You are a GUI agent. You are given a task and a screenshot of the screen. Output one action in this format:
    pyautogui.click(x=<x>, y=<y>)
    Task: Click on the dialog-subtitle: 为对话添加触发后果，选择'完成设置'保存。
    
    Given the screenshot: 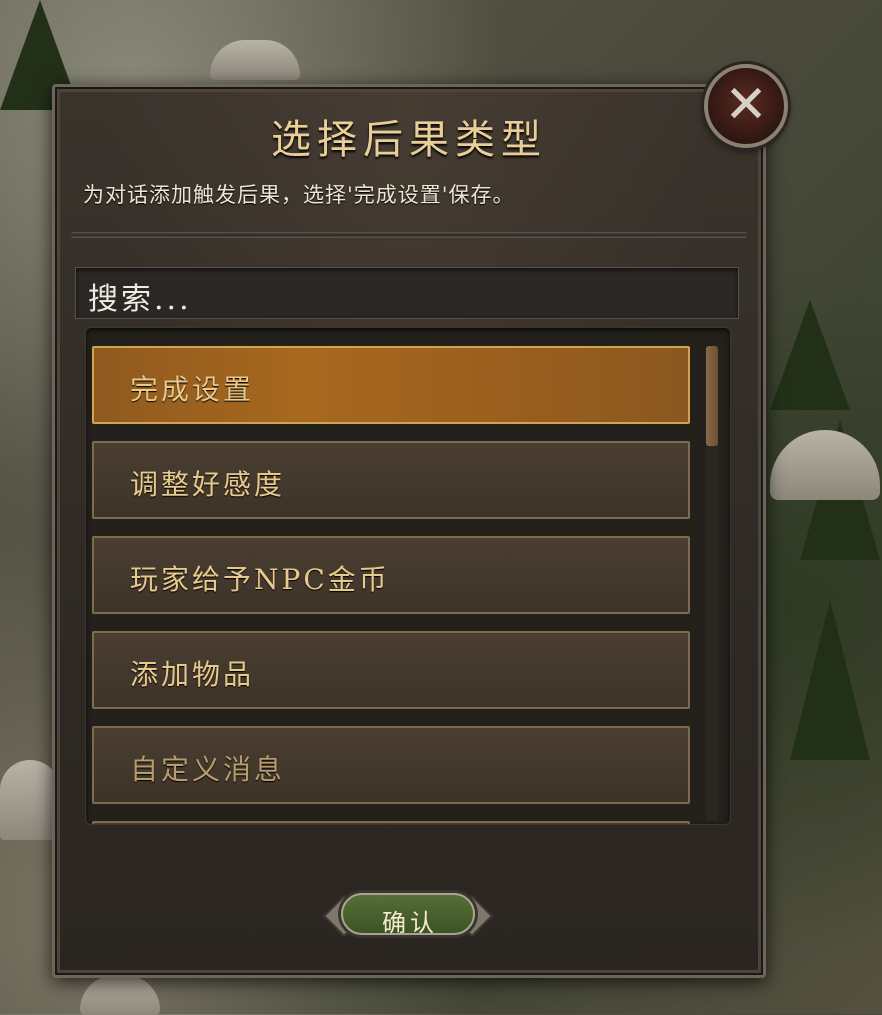 What is the action you would take?
    pyautogui.click(x=299, y=195)
    